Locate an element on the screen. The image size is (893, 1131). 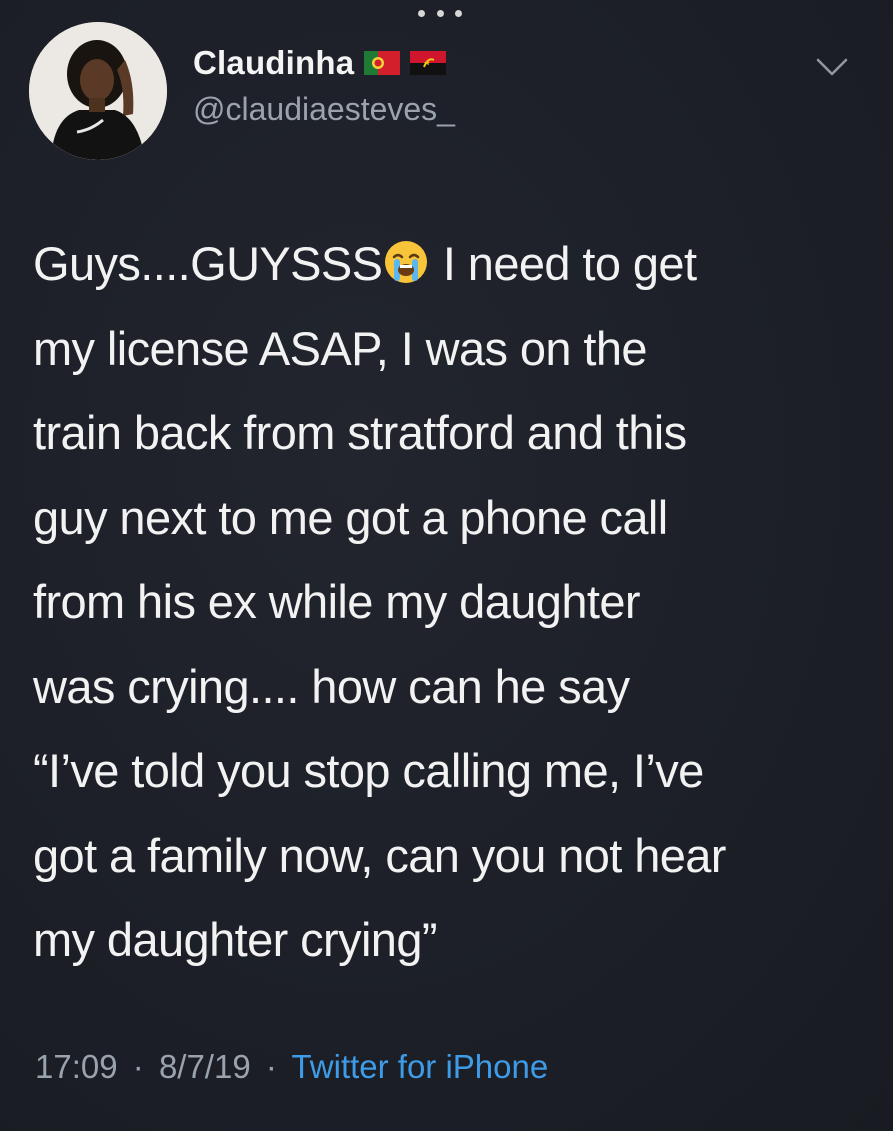
display-name: Claudinha is located at coordinates (273, 63).